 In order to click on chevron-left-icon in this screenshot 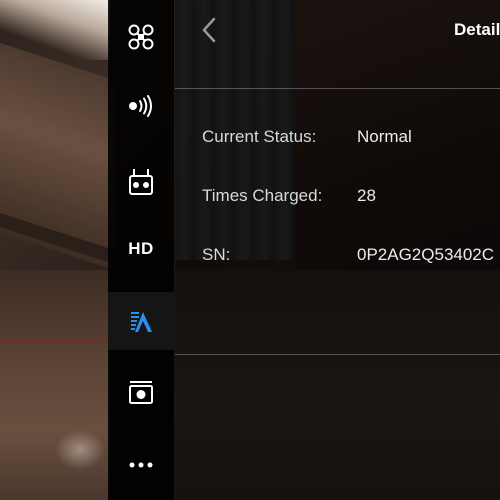, I will do `click(209, 30)`.